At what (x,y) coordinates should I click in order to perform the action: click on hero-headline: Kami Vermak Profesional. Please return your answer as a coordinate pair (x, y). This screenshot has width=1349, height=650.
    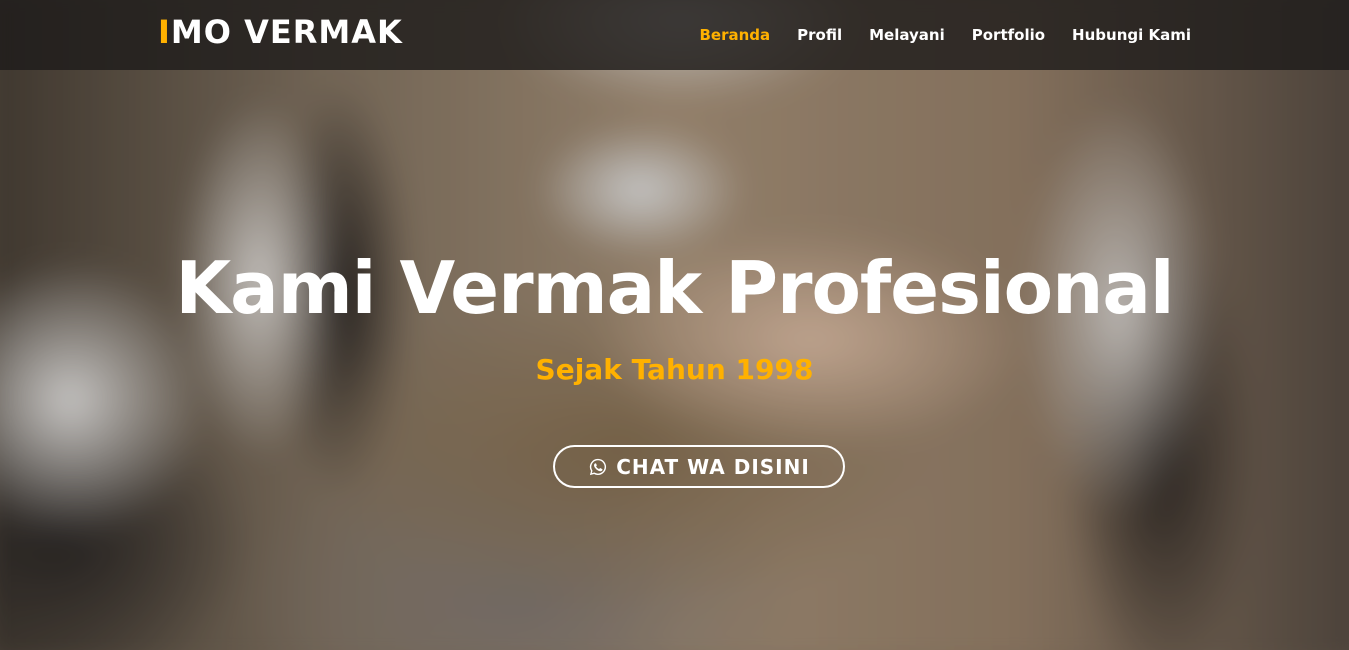
    Looking at the image, I should click on (674, 288).